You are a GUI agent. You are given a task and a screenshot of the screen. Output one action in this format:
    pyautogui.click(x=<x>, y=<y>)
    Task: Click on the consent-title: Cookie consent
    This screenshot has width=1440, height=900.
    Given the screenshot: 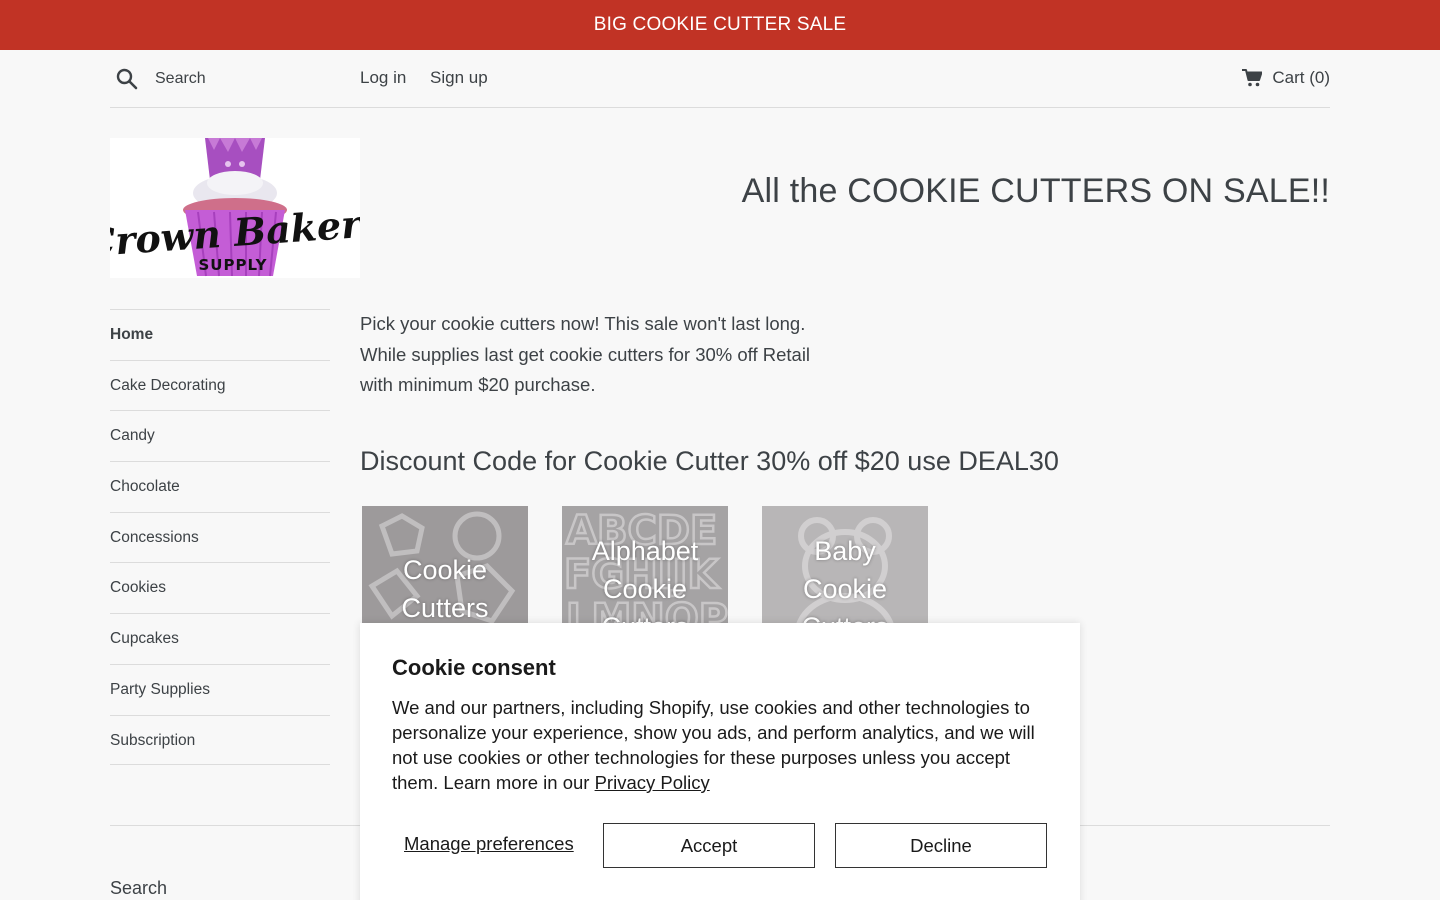 What is the action you would take?
    pyautogui.click(x=474, y=667)
    